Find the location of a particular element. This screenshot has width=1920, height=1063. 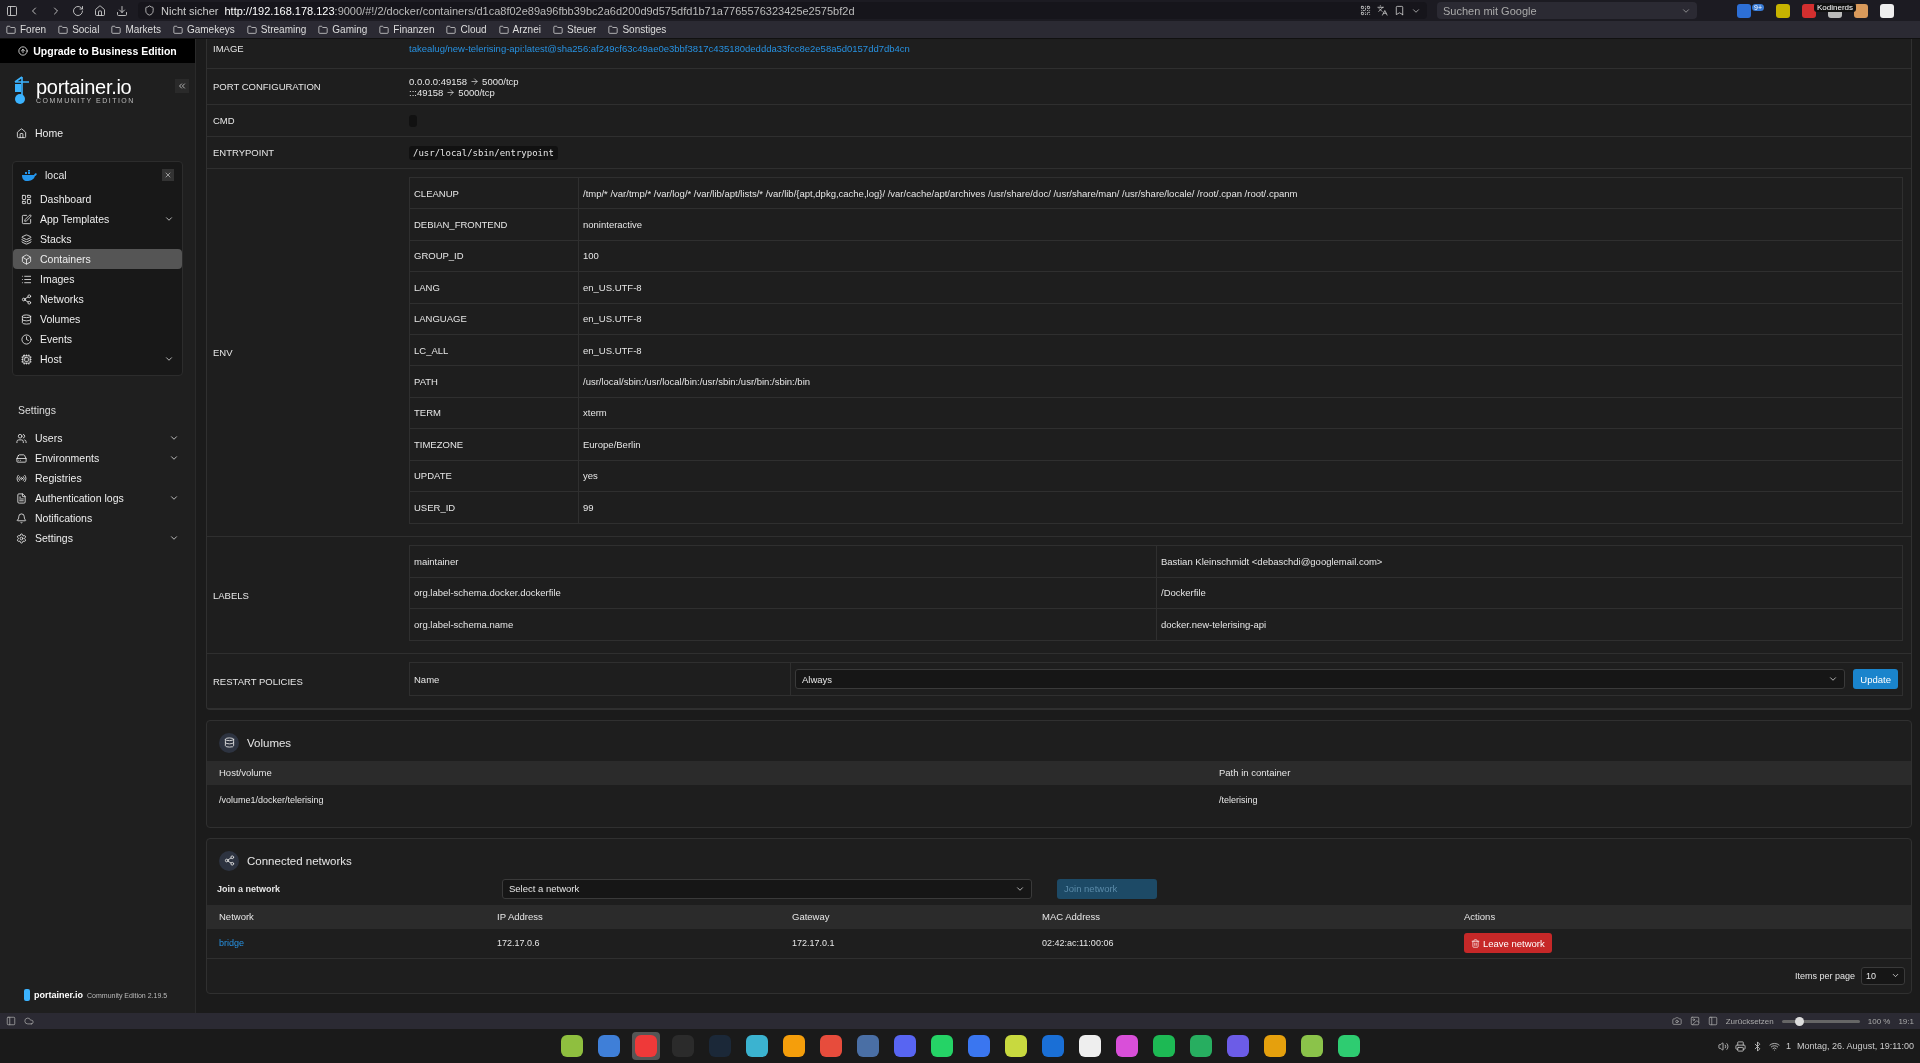

security-label: Nicht sicher is located at coordinates (190, 10).